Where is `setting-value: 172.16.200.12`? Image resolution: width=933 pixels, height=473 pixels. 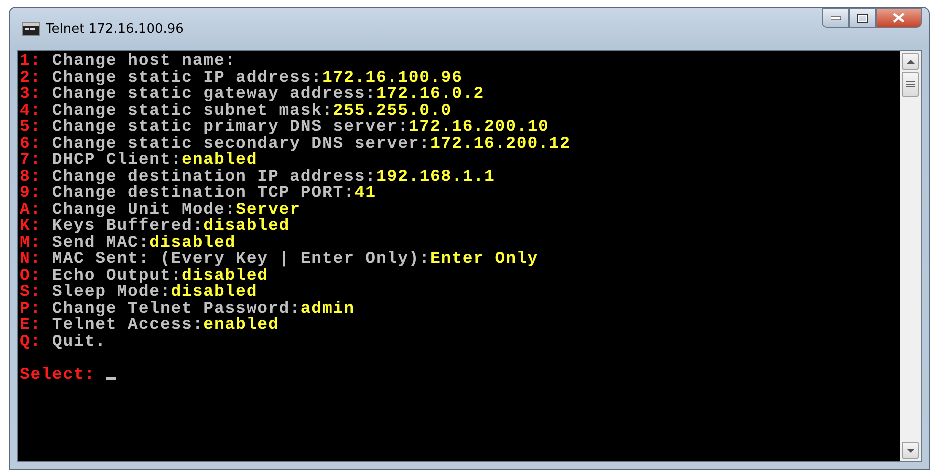 setting-value: 172.16.200.12 is located at coordinates (500, 143).